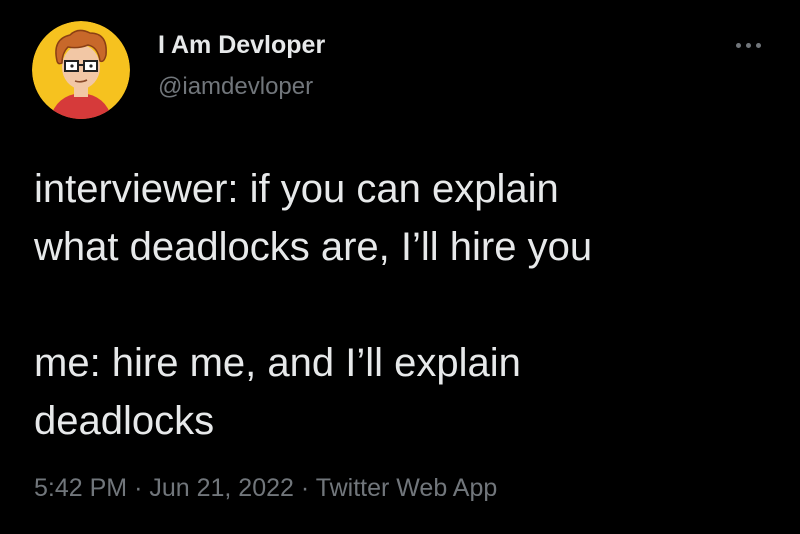  Describe the element at coordinates (124, 421) in the screenshot. I see `tweet-line: deadlocks` at that location.